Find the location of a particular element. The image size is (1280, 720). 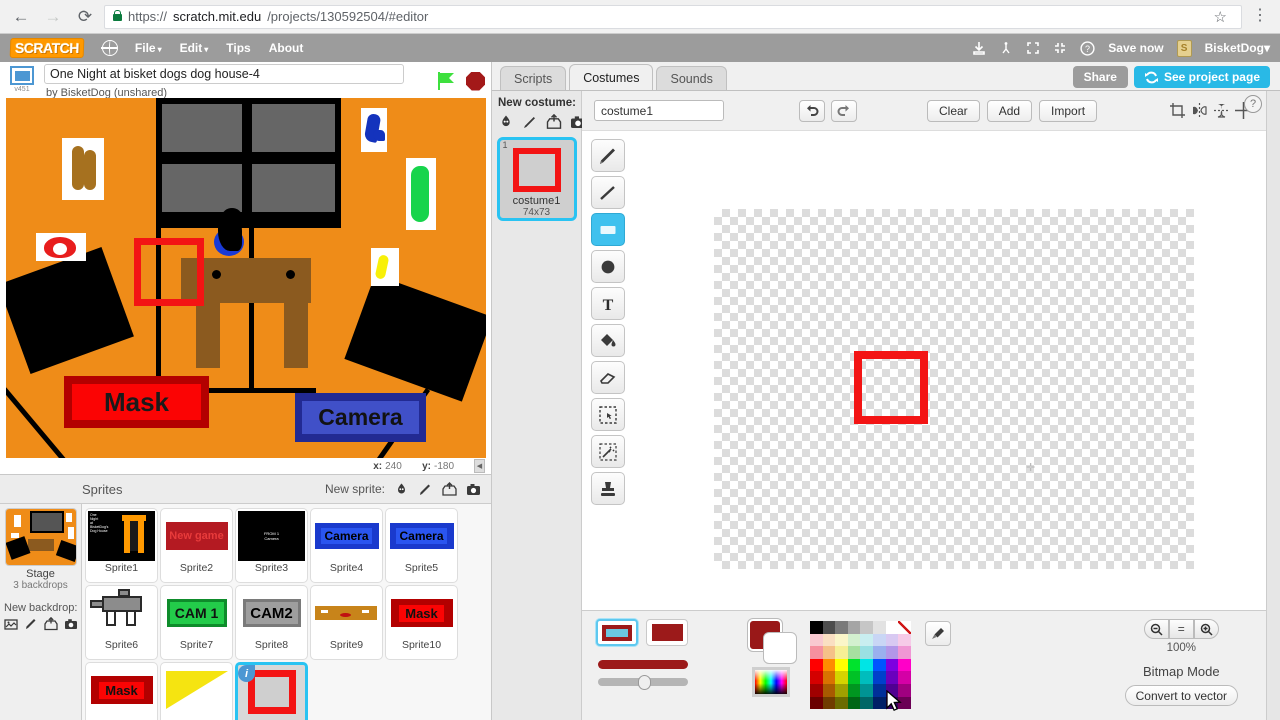

sprite-info-badge: i is located at coordinates (246, 673).